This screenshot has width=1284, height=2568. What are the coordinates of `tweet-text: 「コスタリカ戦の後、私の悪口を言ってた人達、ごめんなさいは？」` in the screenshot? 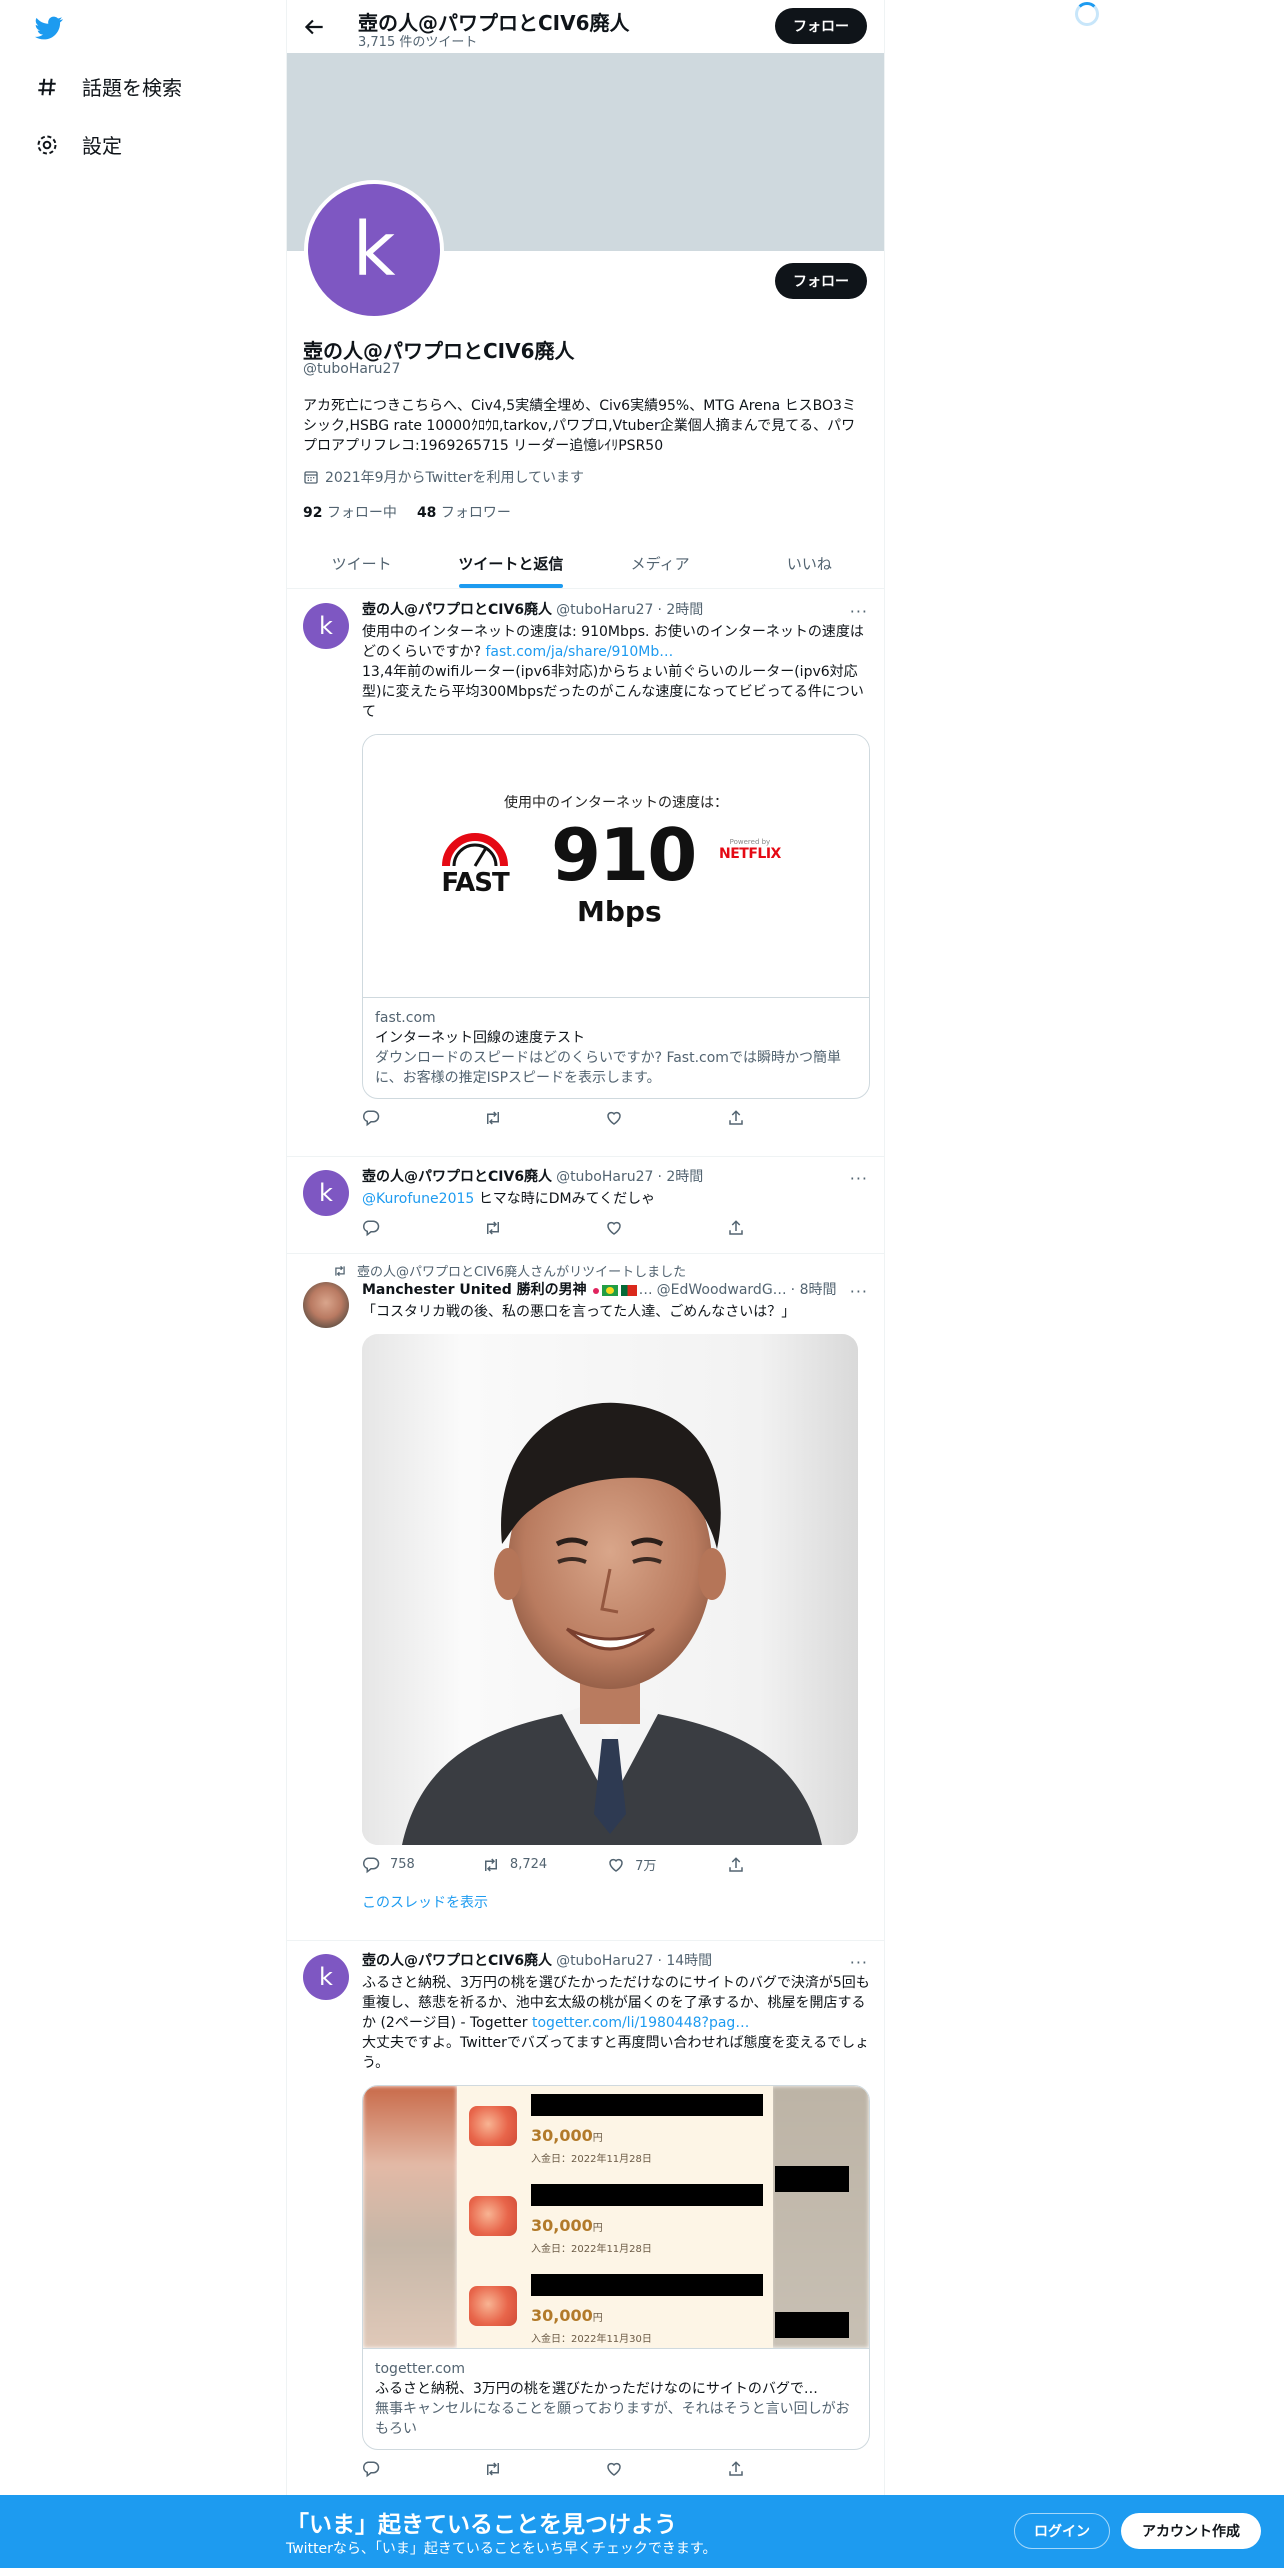 It's located at (579, 1312).